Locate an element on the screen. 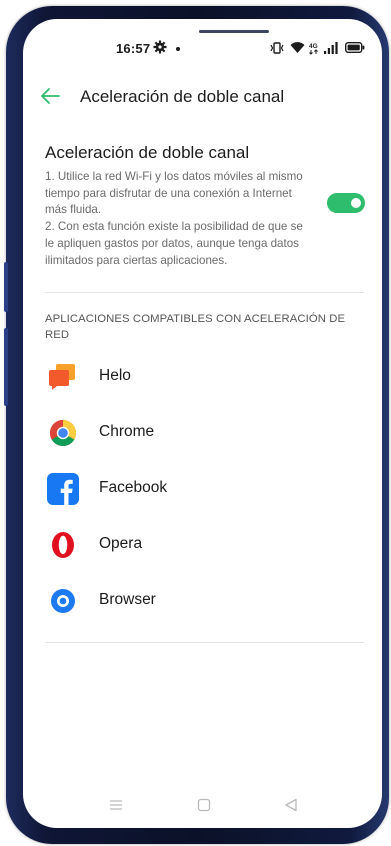  home-icon is located at coordinates (204, 805).